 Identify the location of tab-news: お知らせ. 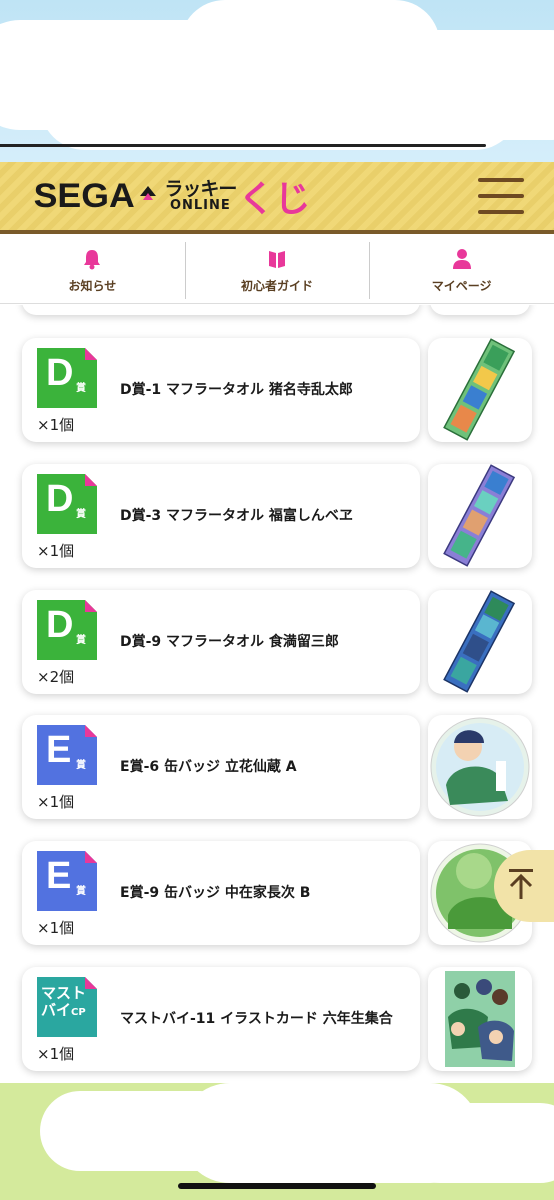
(92, 270).